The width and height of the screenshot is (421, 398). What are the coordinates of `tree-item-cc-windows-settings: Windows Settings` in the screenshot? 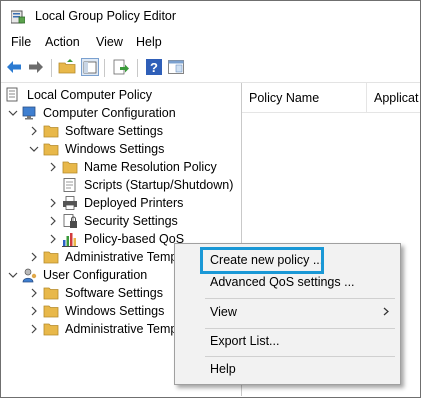 It's located at (120, 149).